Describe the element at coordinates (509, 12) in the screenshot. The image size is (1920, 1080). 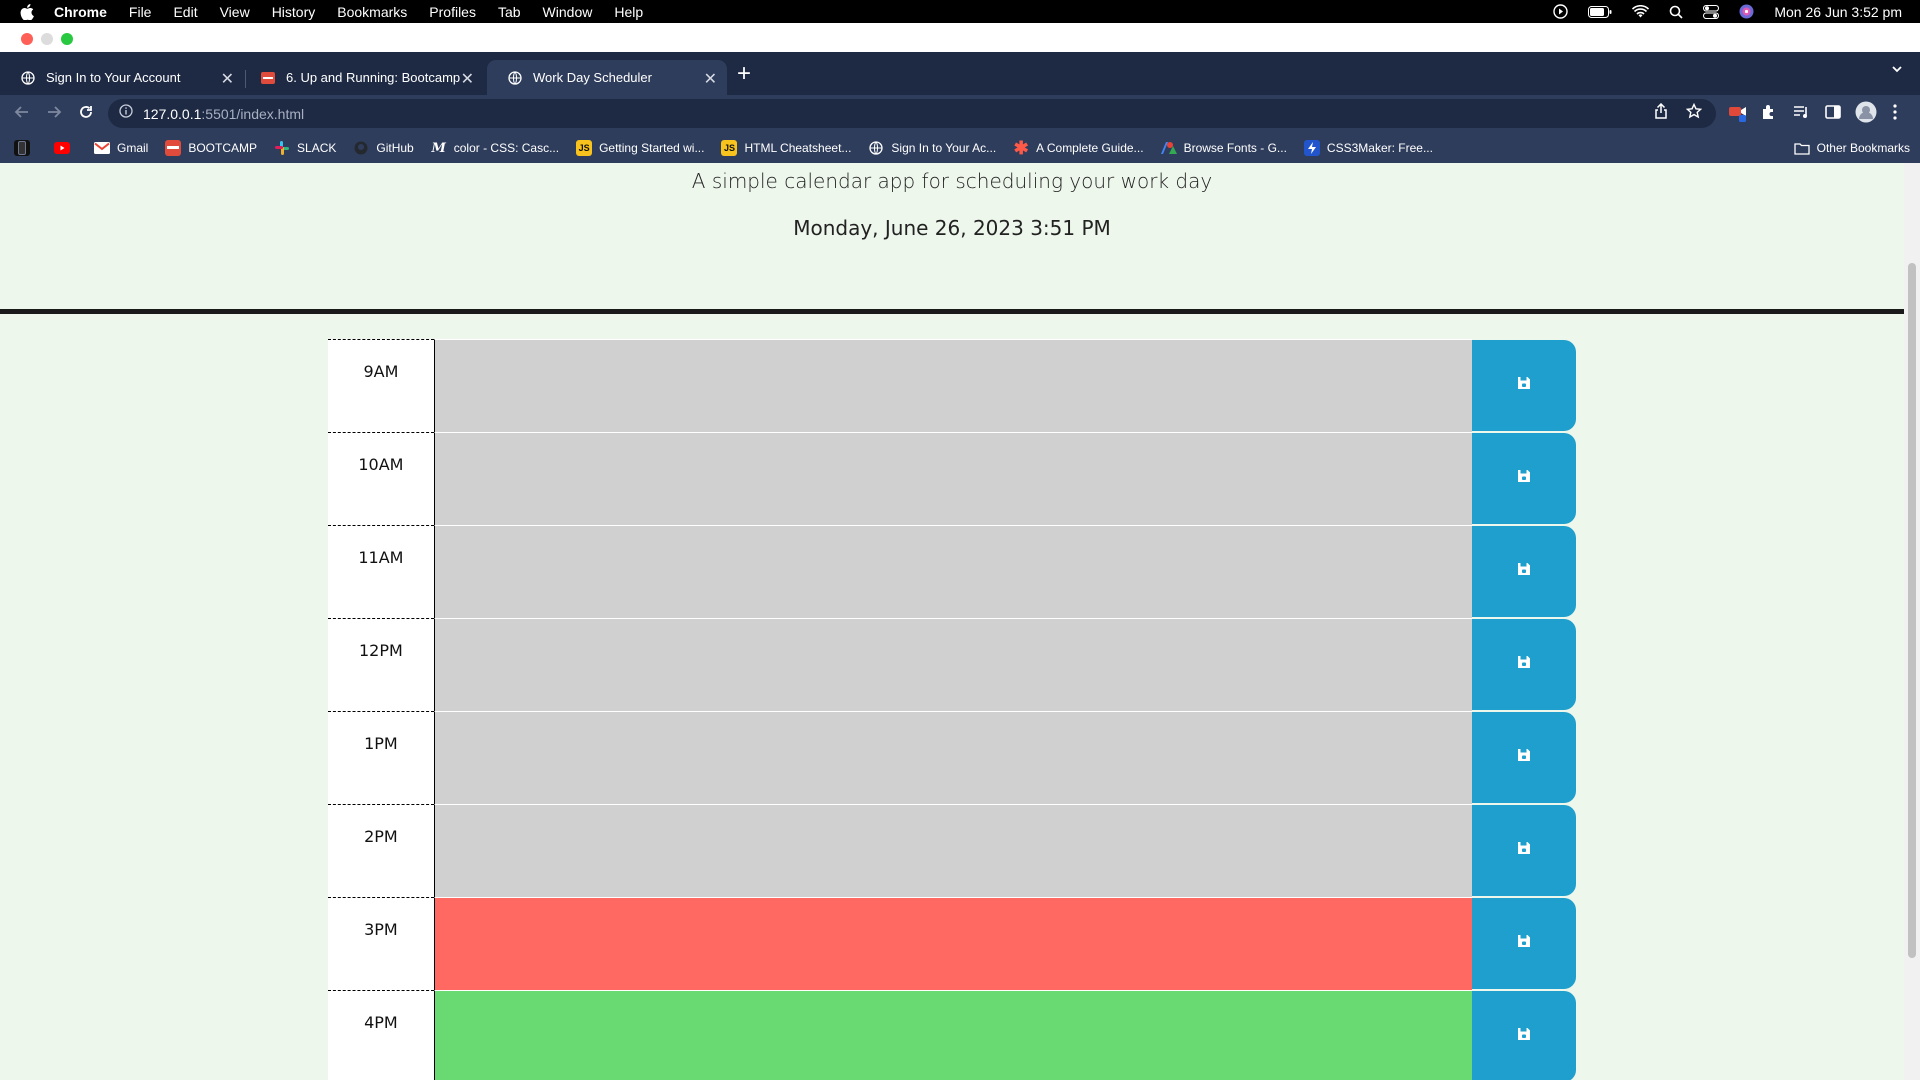
I see `menu-tab: Tab` at that location.